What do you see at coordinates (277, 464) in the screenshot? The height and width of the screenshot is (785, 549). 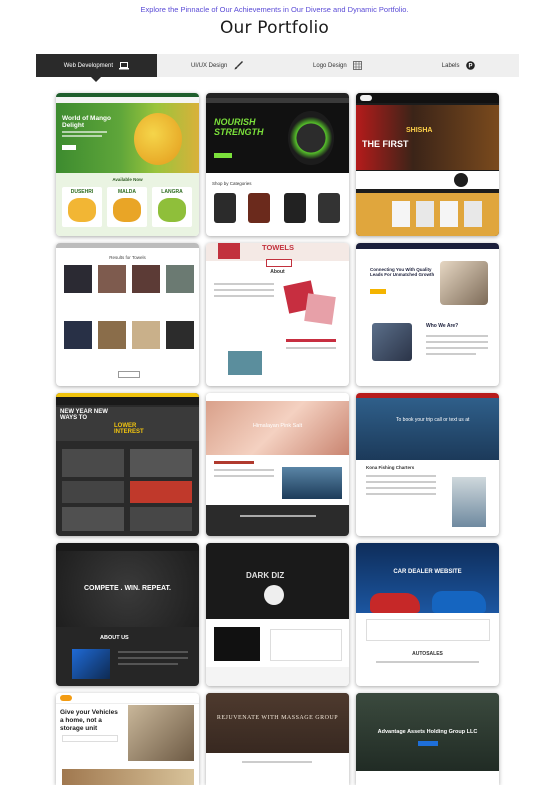 I see `portfolio-card: Himalayan Pink Salt` at bounding box center [277, 464].